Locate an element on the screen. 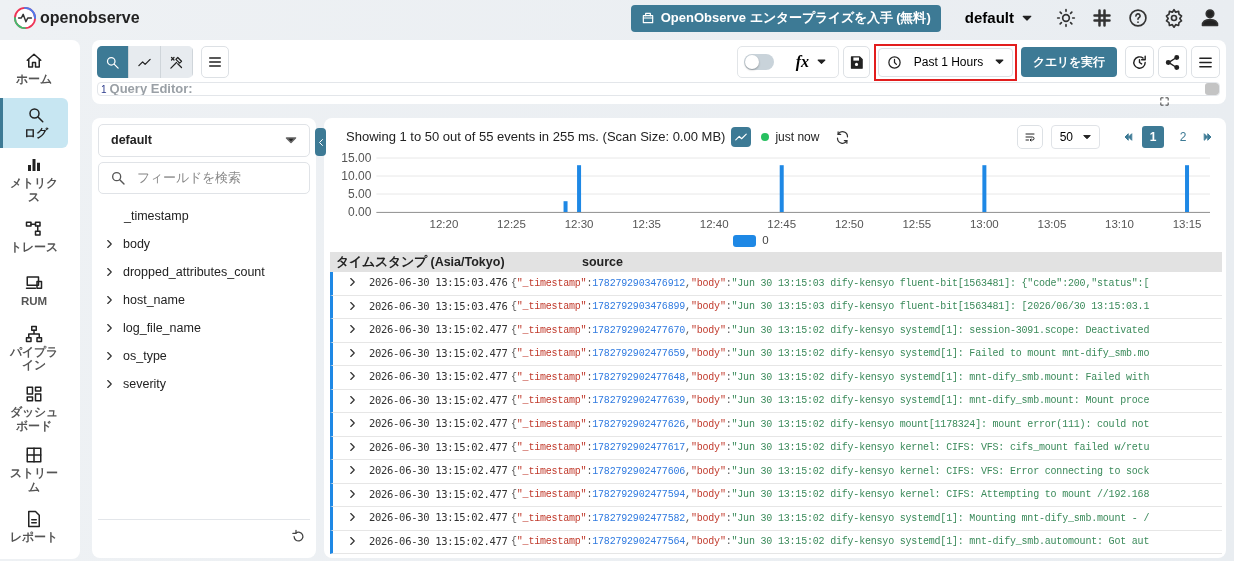 The height and width of the screenshot is (561, 1234). share-button is located at coordinates (1172, 62).